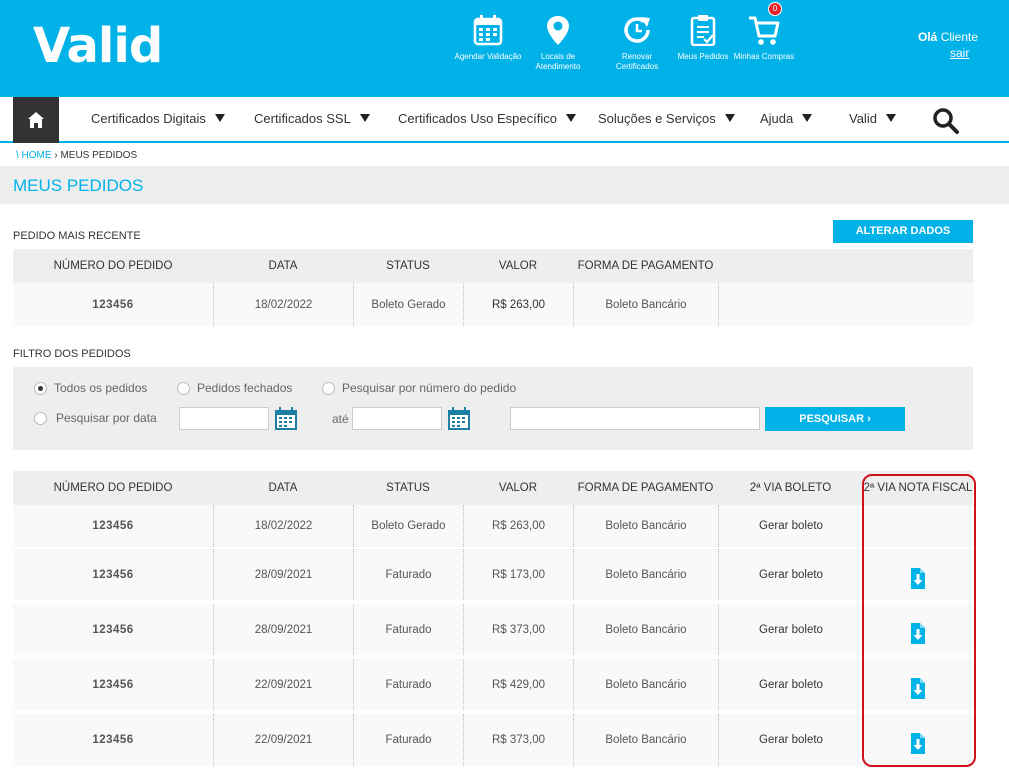  What do you see at coordinates (340, 419) in the screenshot?
I see `ate-label: até` at bounding box center [340, 419].